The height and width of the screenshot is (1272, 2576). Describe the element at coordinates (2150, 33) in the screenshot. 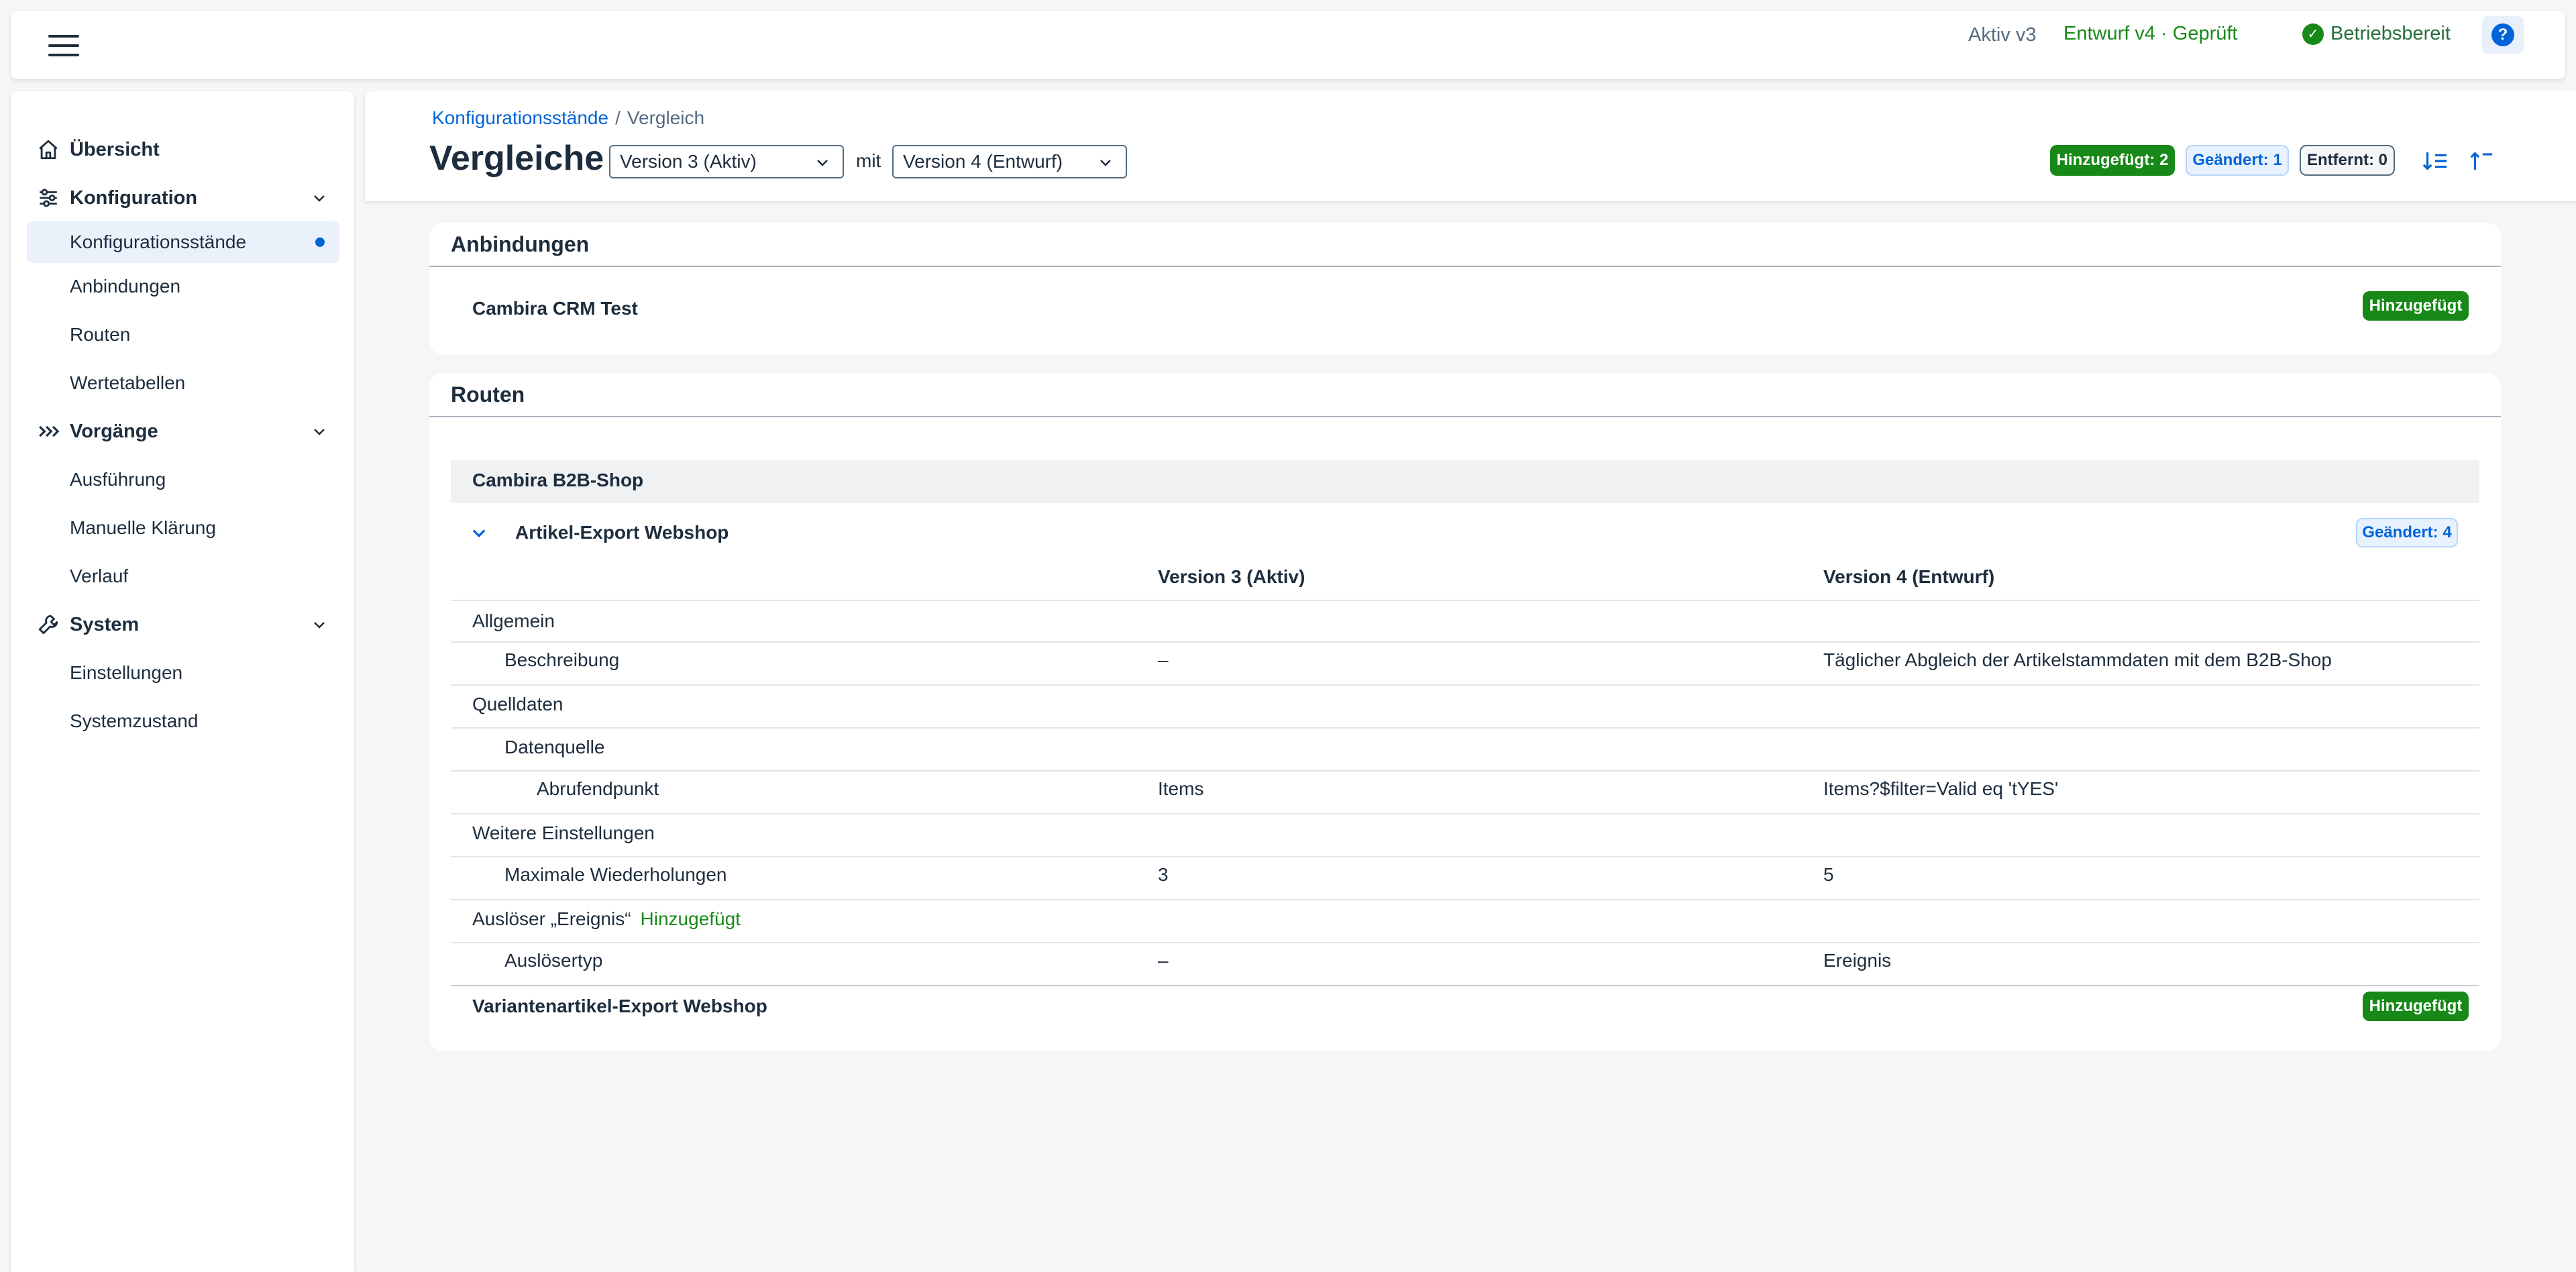

I see `draft-version-label: Entwurf v4 · Geprüft` at that location.